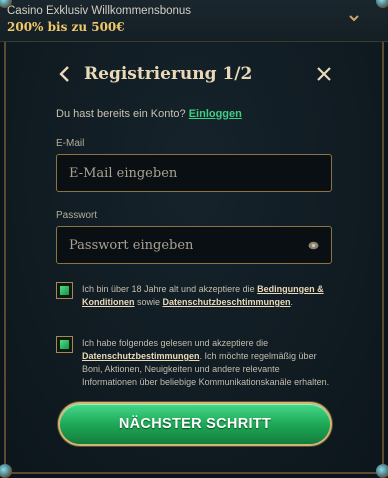 The image size is (388, 478). I want to click on email-field-wrapper, so click(194, 173).